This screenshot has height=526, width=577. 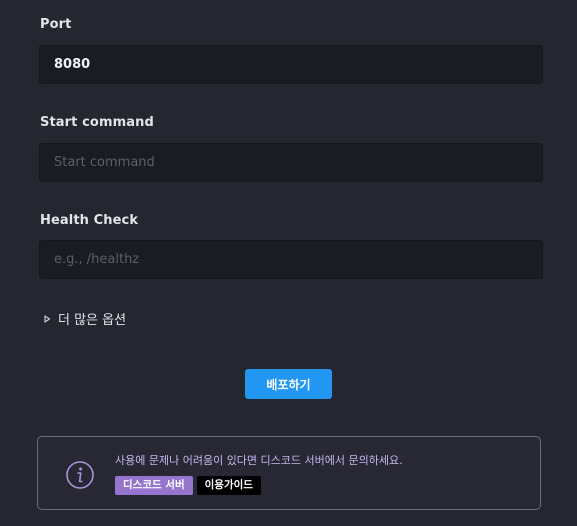 What do you see at coordinates (291, 64) in the screenshot?
I see `port-input` at bounding box center [291, 64].